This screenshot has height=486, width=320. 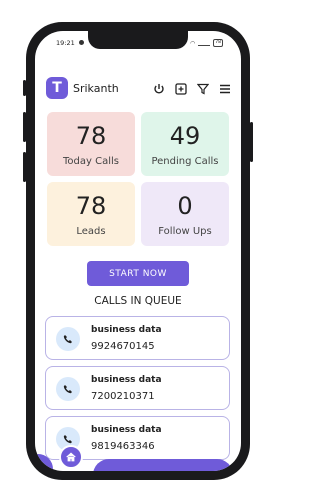 I want to click on bottom-nav-bar, so click(x=163, y=465).